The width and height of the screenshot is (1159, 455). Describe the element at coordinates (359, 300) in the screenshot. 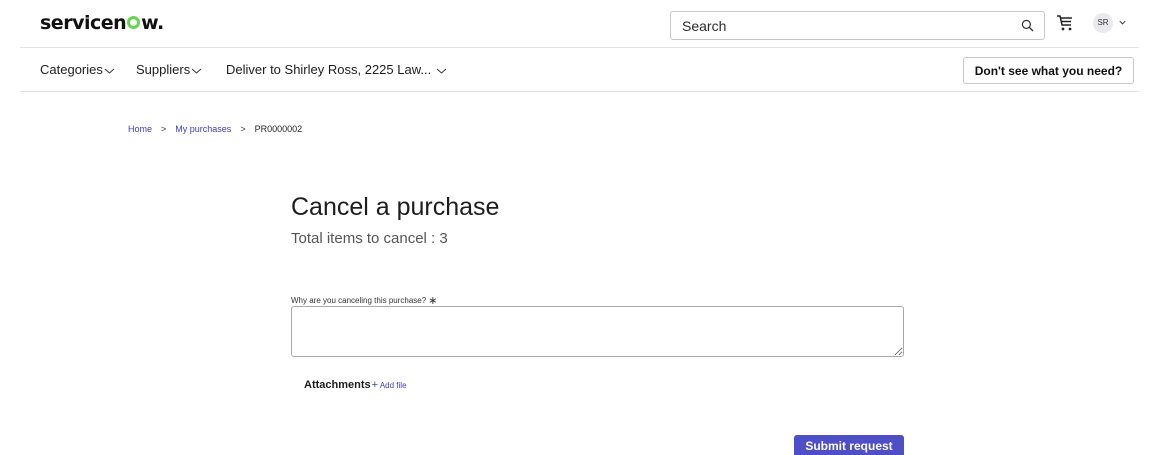

I see `reason-label-text: Why are you canceling this purchase?` at that location.